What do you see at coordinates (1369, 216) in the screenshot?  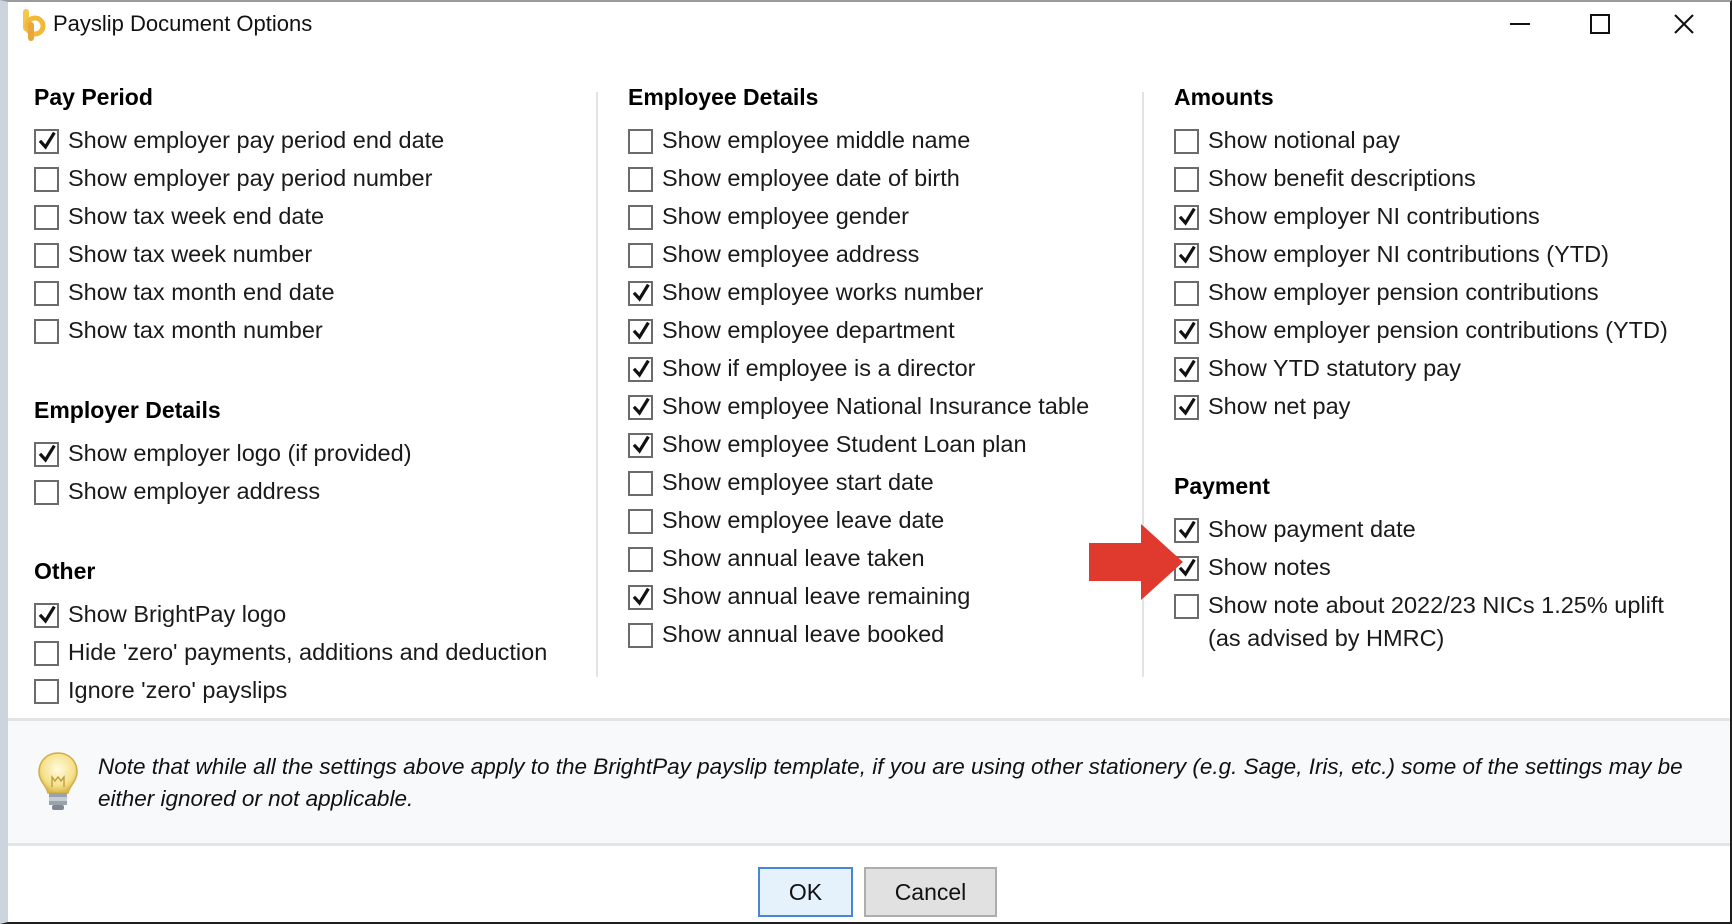 I see `option-label-wrap: Show employer NI contributions` at bounding box center [1369, 216].